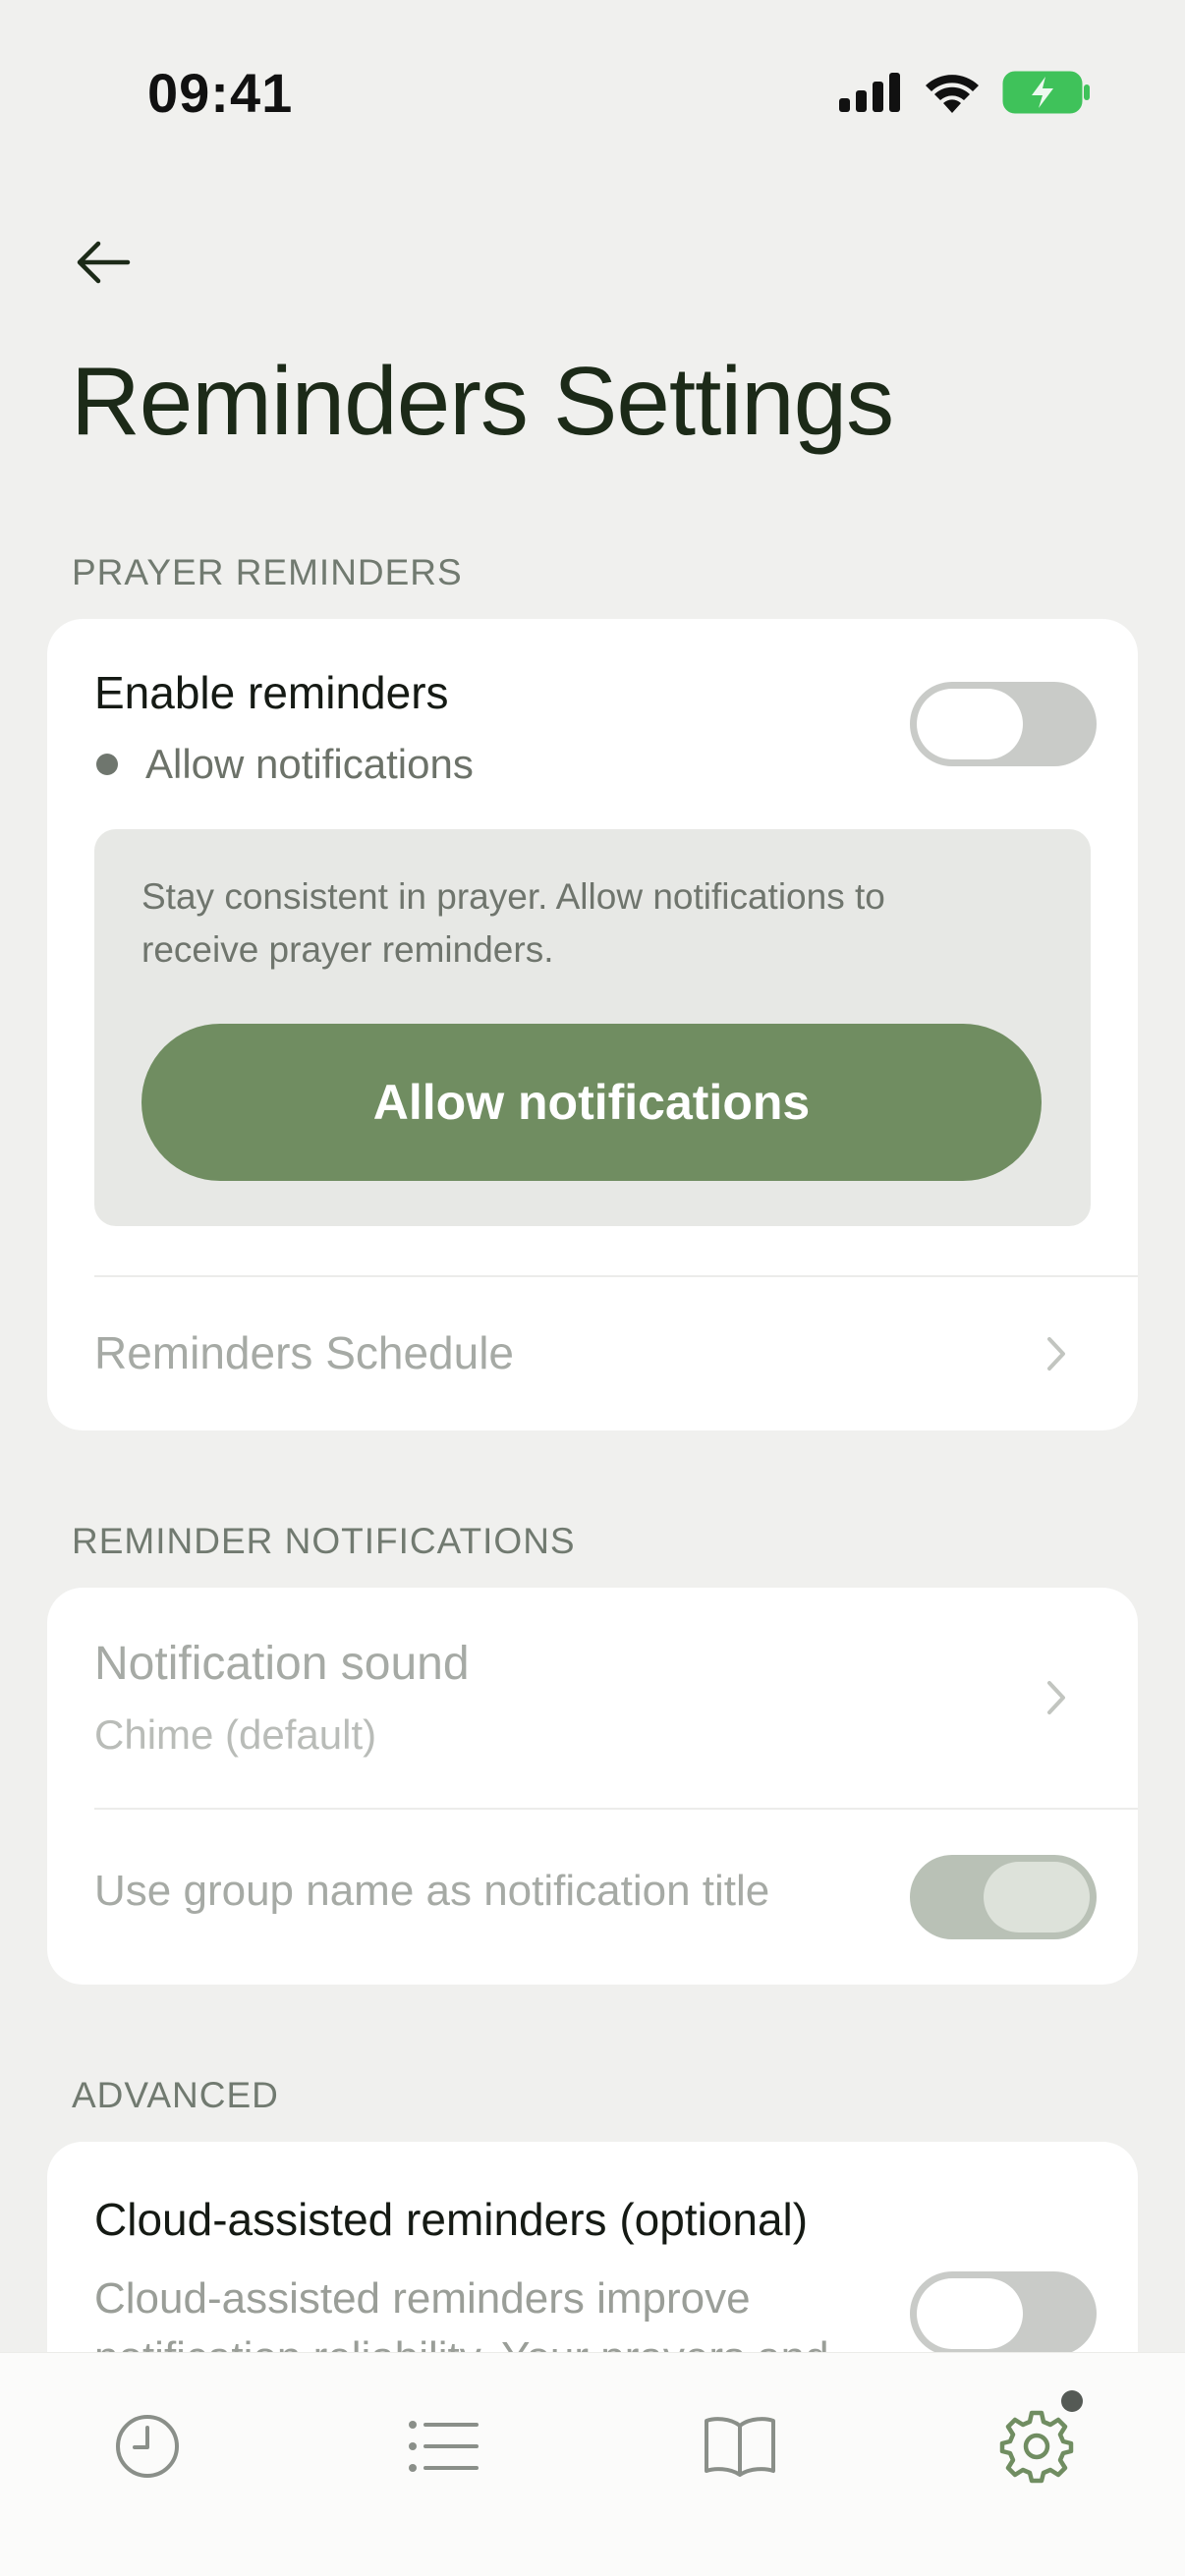 The width and height of the screenshot is (1185, 2576). I want to click on group-title-label: Use group name as notification title, so click(432, 1891).